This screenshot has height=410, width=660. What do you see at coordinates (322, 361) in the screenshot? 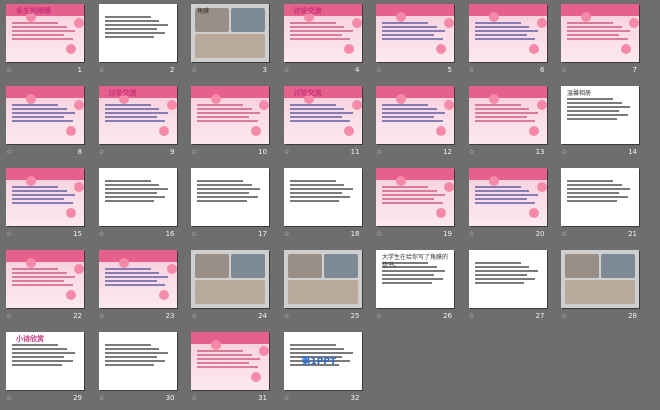
I see `slide-canvas: 第1PPT` at bounding box center [322, 361].